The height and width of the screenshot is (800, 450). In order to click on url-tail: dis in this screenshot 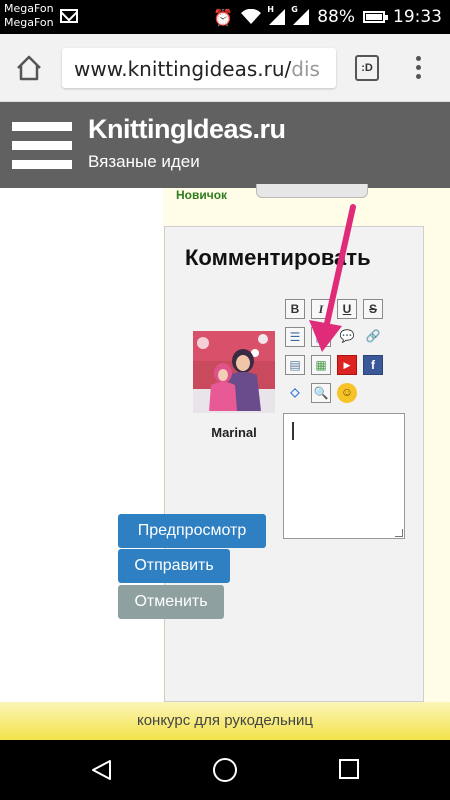, I will do `click(305, 69)`.